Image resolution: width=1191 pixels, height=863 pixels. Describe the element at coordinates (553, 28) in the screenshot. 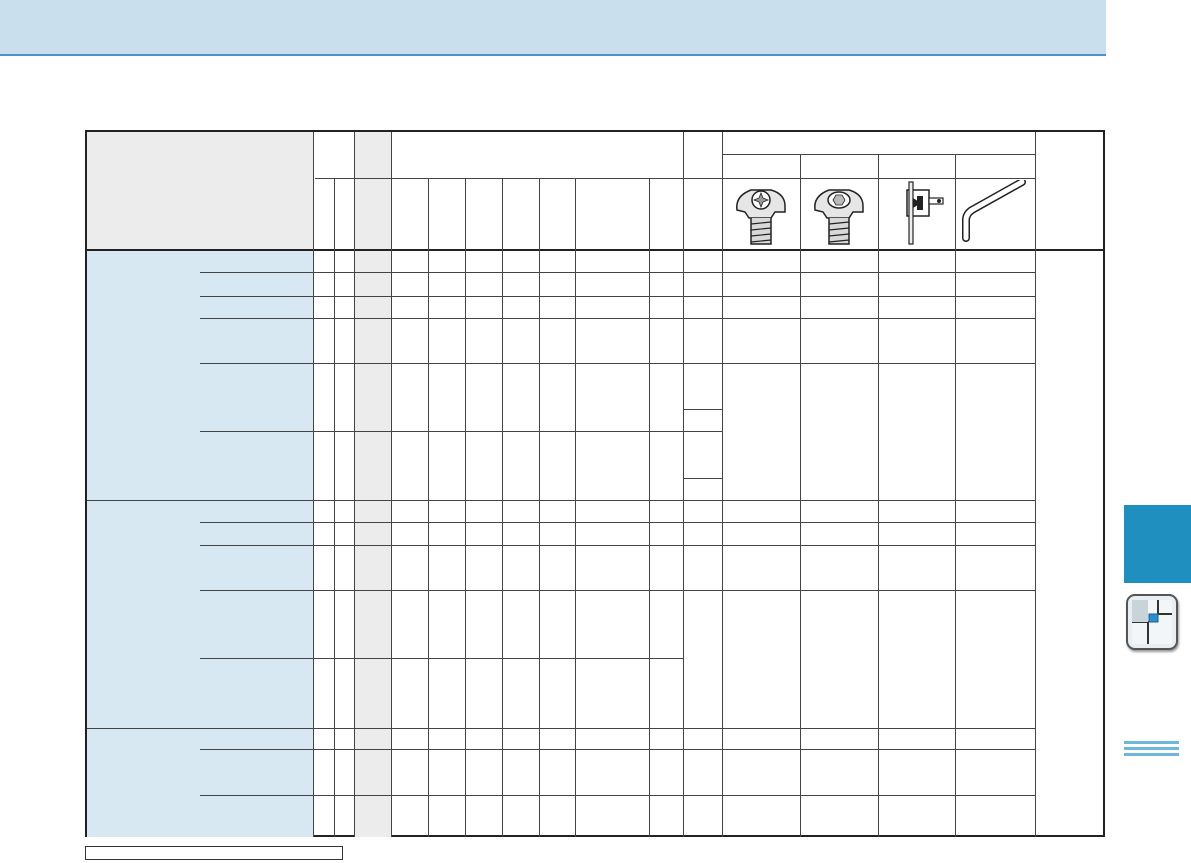

I see `header-band` at that location.